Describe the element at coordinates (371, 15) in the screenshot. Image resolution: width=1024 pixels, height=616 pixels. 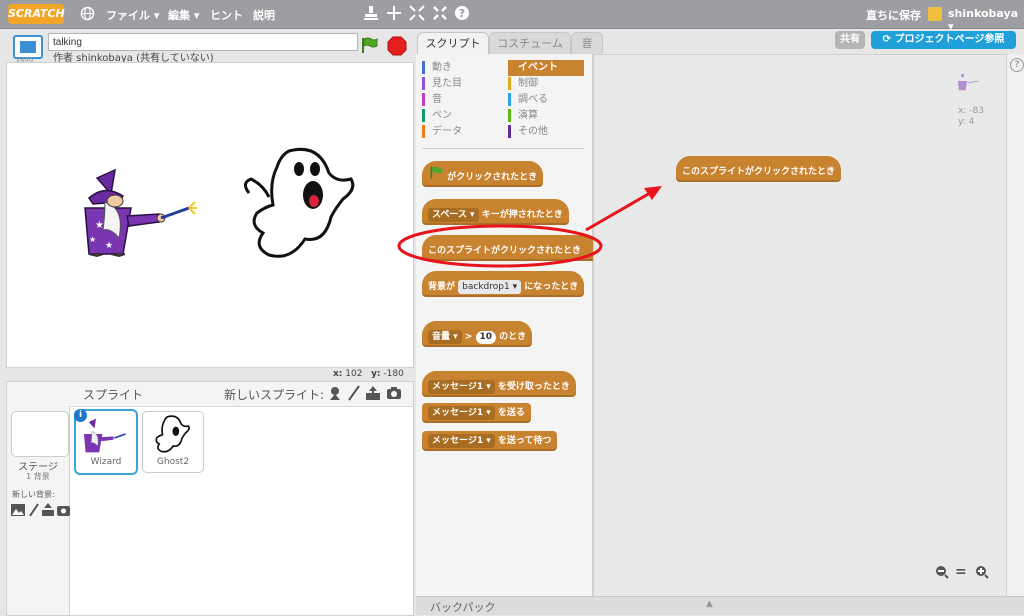
I see `duplicate-stamp-icon` at that location.